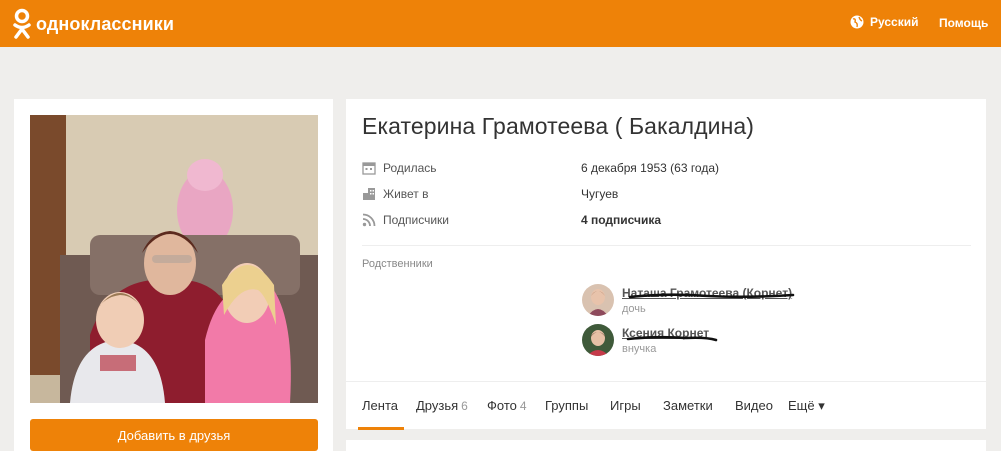  What do you see at coordinates (650, 168) in the screenshot?
I see `info-value-birth: 6 декабря 1953 (63 года)` at bounding box center [650, 168].